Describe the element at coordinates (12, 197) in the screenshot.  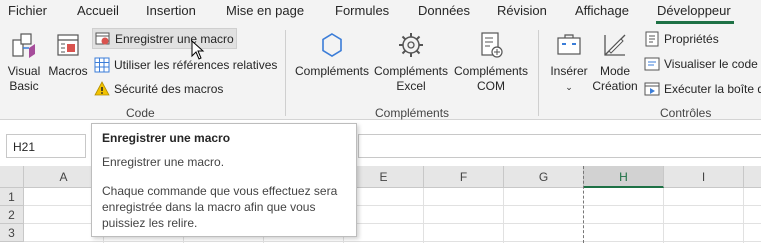
I see `row-header-1: 1` at that location.